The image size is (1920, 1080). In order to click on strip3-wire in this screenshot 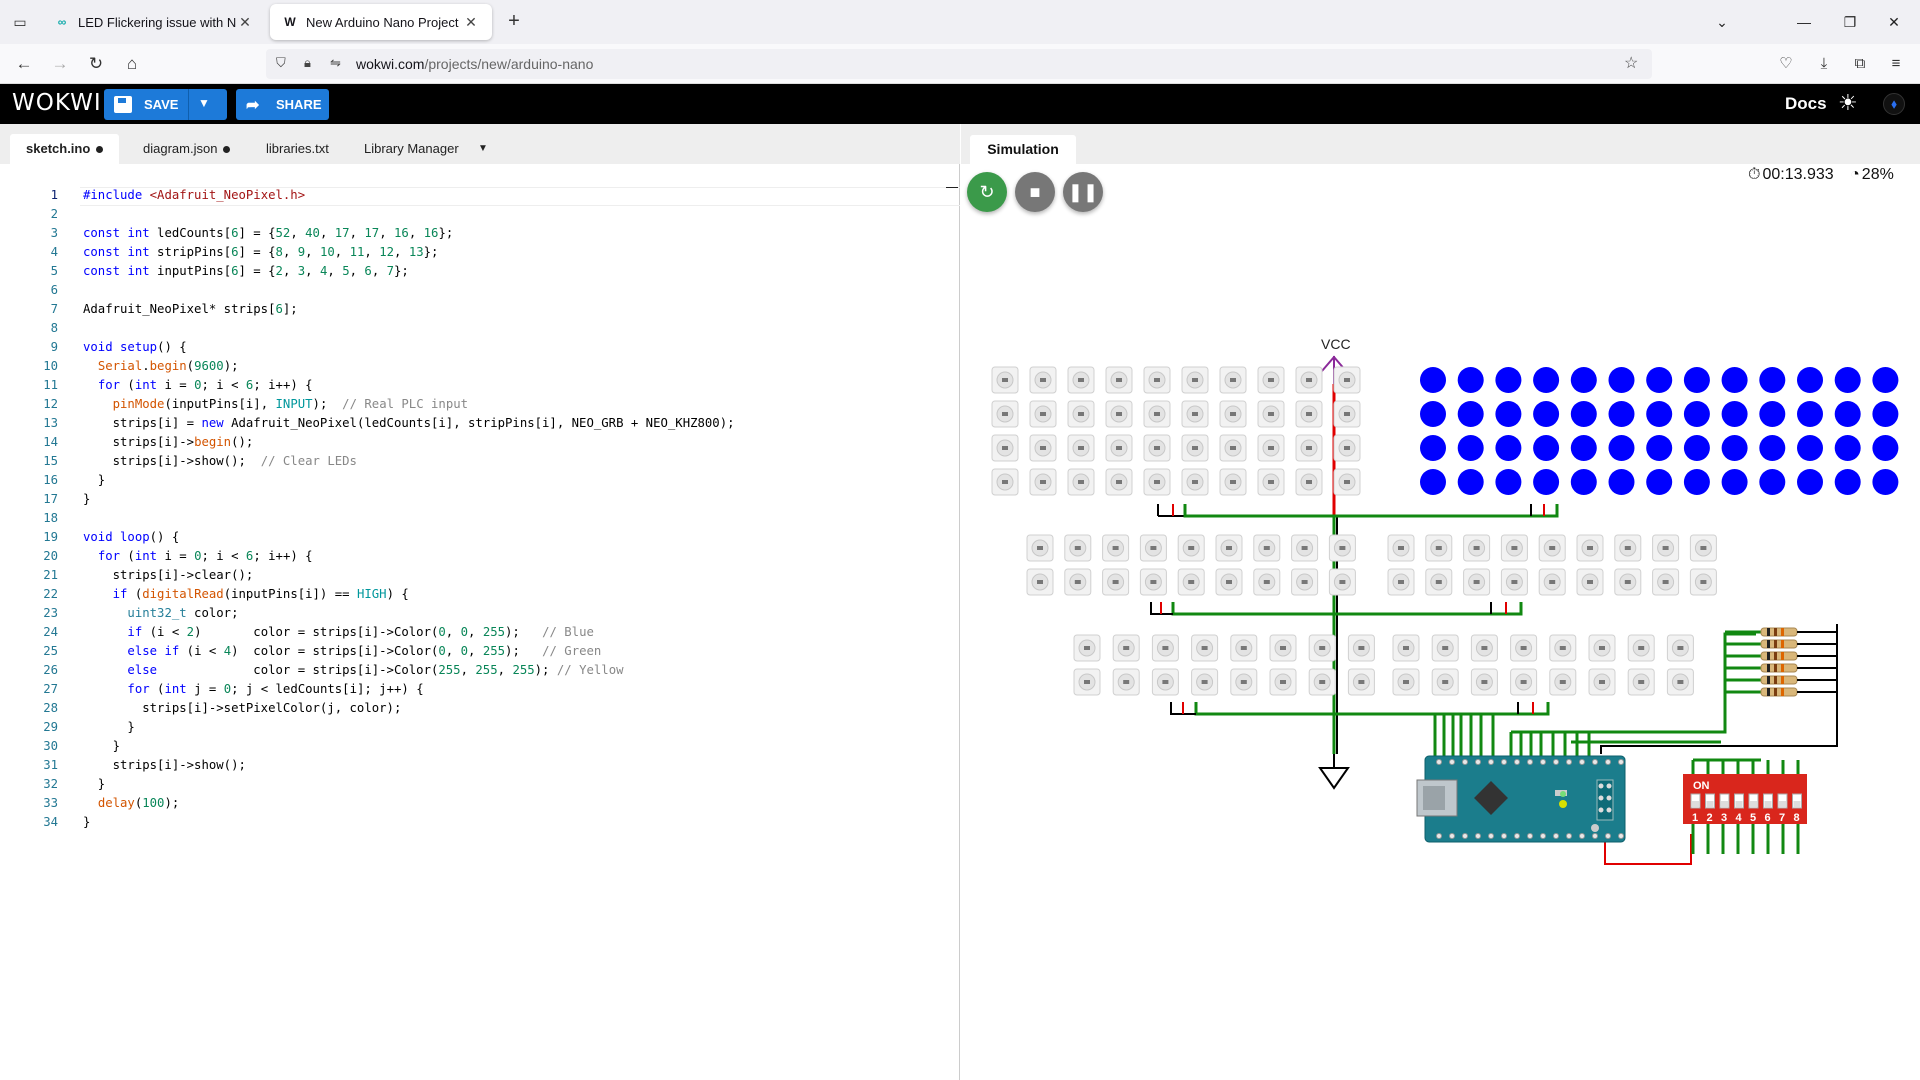, I will do `click(1252, 609)`.